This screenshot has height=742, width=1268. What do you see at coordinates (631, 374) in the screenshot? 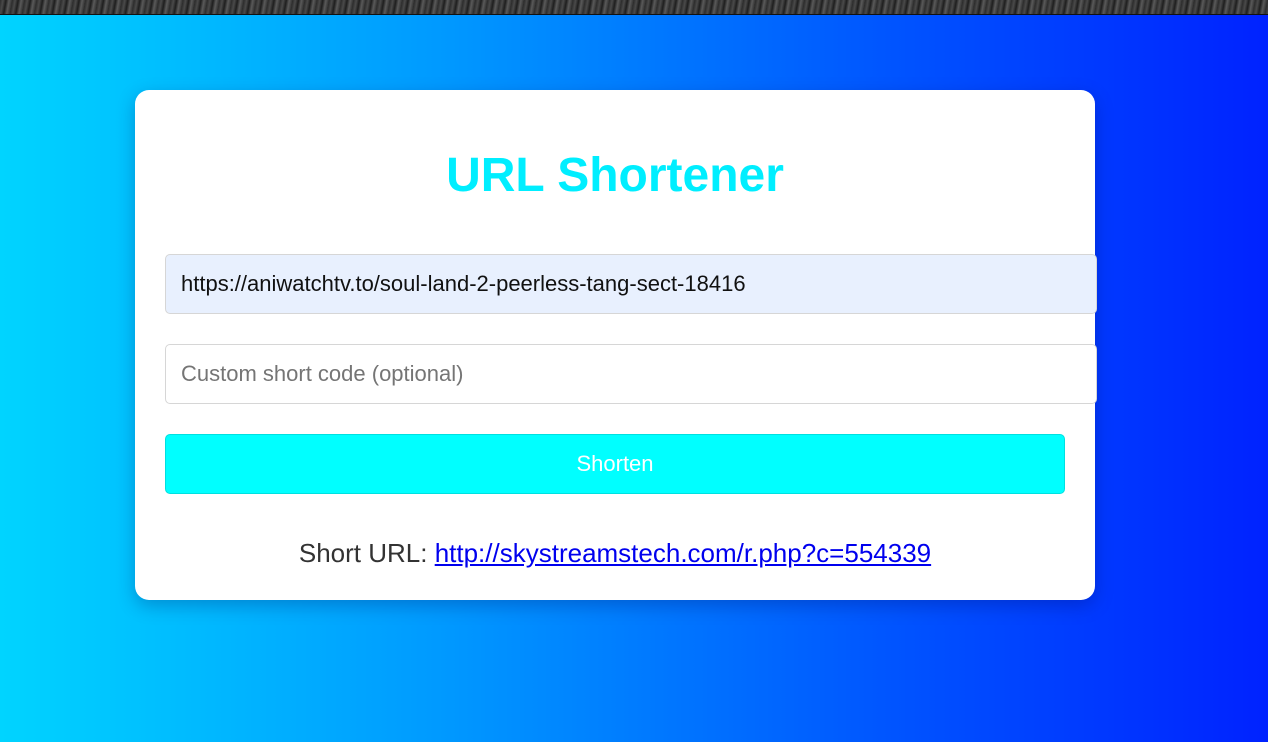
I see `custom-code-input` at bounding box center [631, 374].